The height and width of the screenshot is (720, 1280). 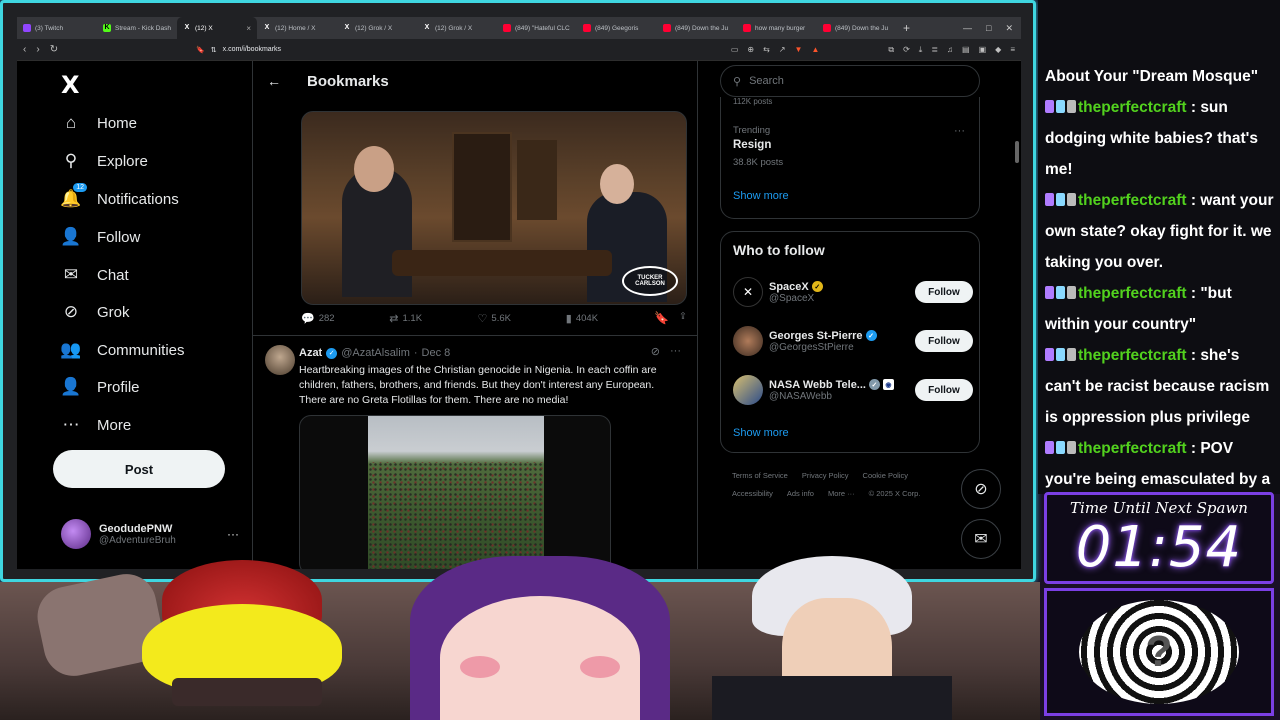 What do you see at coordinates (137, 28) in the screenshot?
I see `browser-tab: K Stream - Kick Dash` at bounding box center [137, 28].